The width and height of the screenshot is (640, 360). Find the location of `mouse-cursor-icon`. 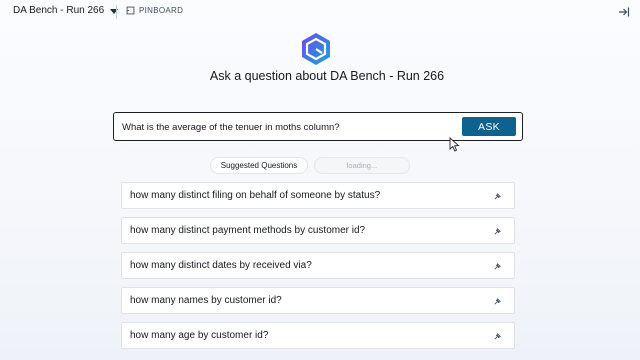

mouse-cursor-icon is located at coordinates (454, 144).